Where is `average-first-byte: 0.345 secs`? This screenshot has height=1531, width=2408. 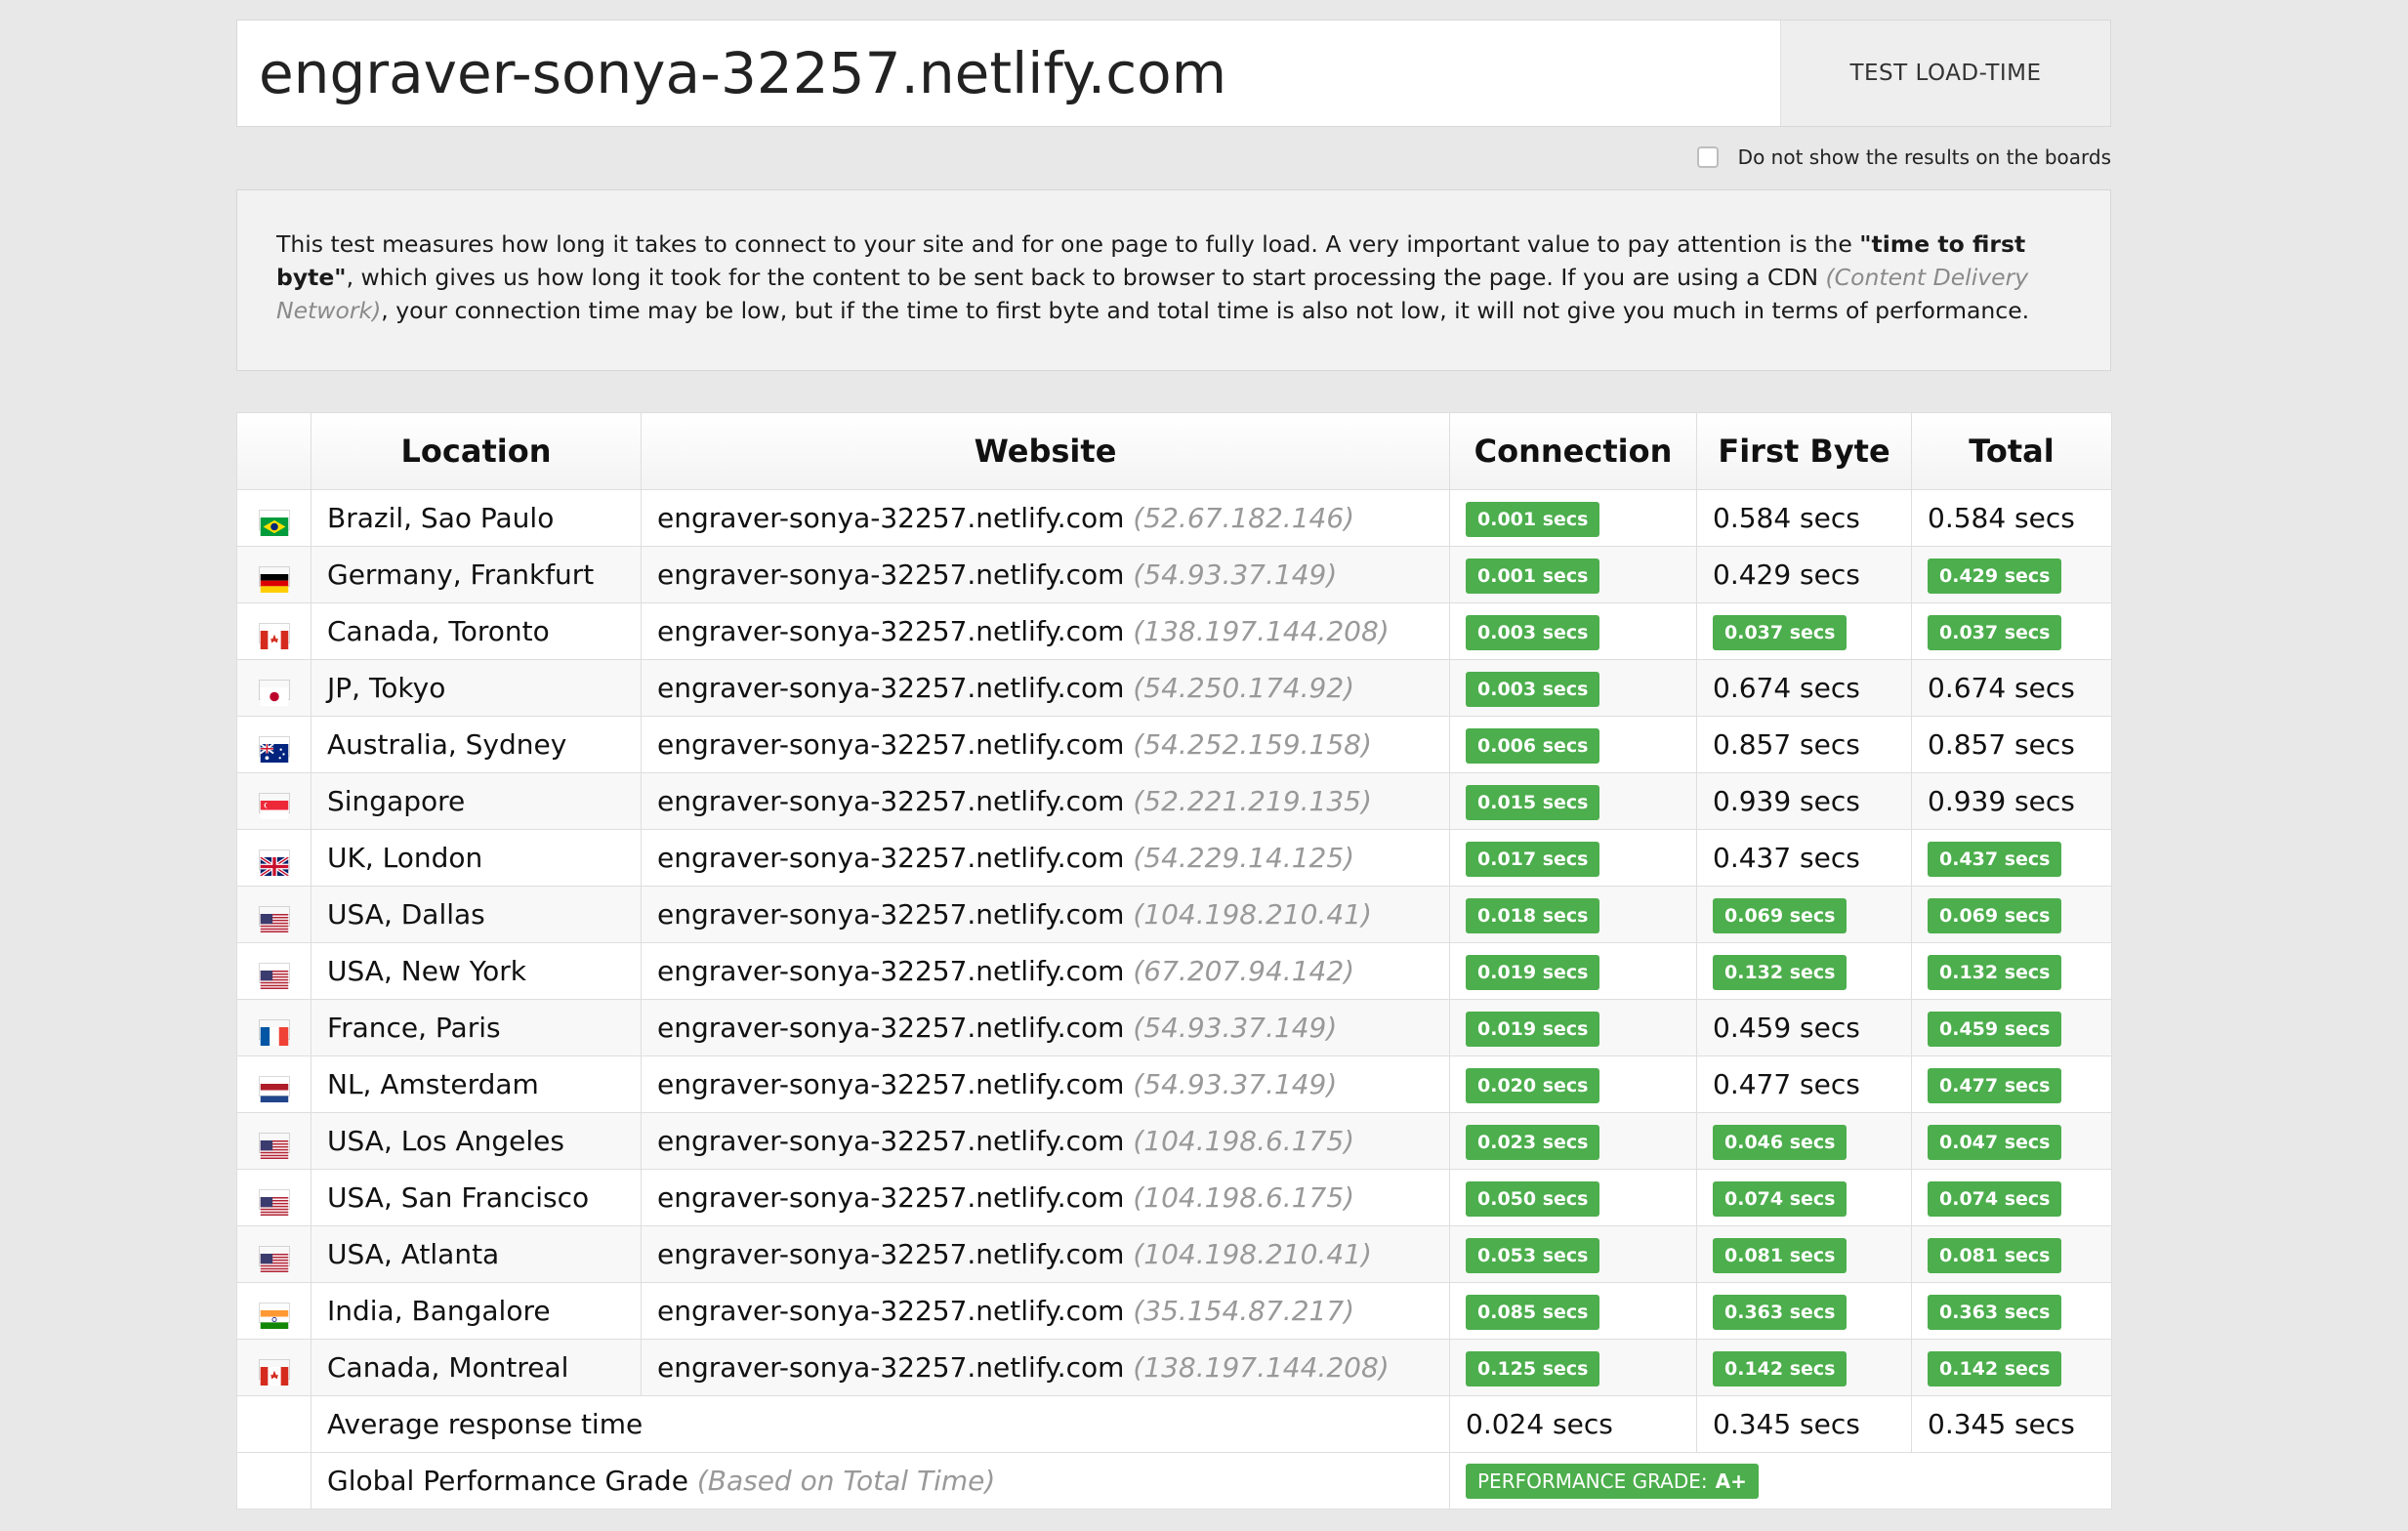
average-first-byte: 0.345 secs is located at coordinates (1804, 1424).